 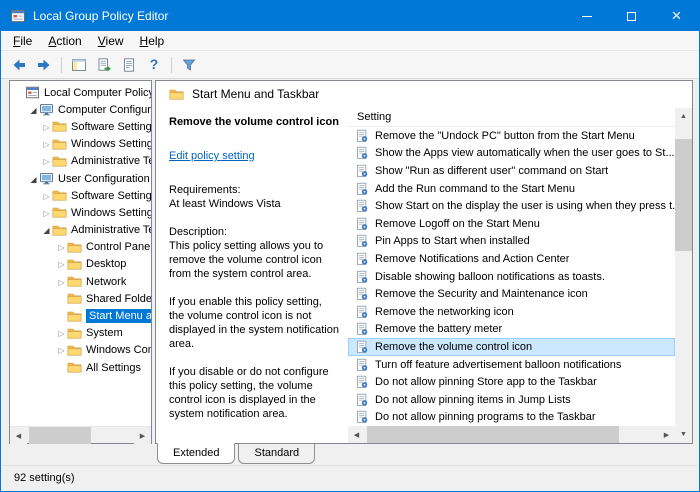 What do you see at coordinates (212, 156) in the screenshot?
I see `edit-policy-setting-link: Edit policy setting` at bounding box center [212, 156].